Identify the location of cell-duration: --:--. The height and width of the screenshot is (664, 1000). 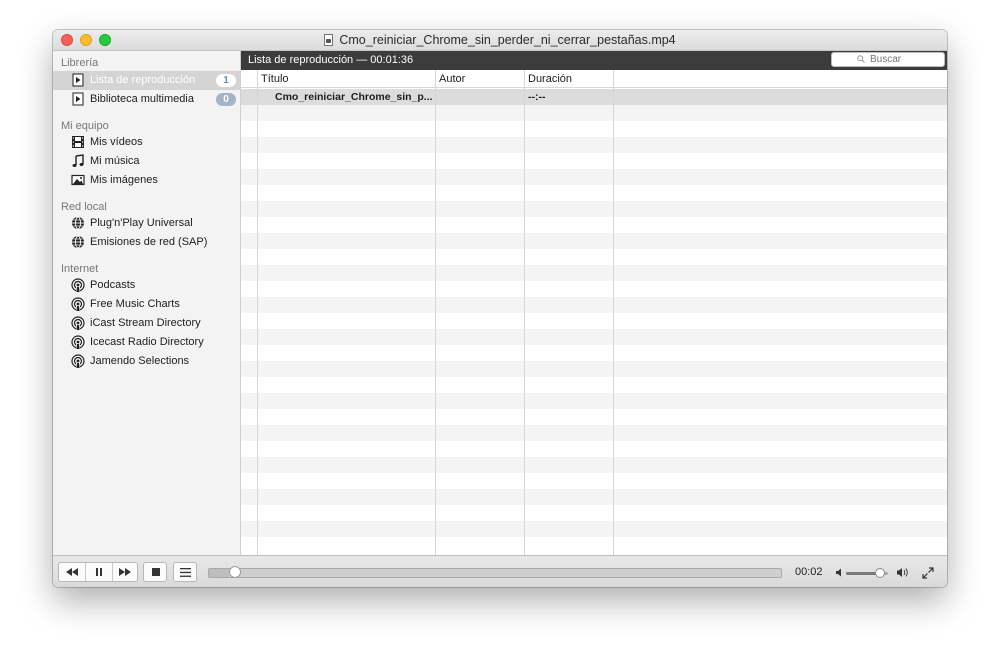
(537, 97).